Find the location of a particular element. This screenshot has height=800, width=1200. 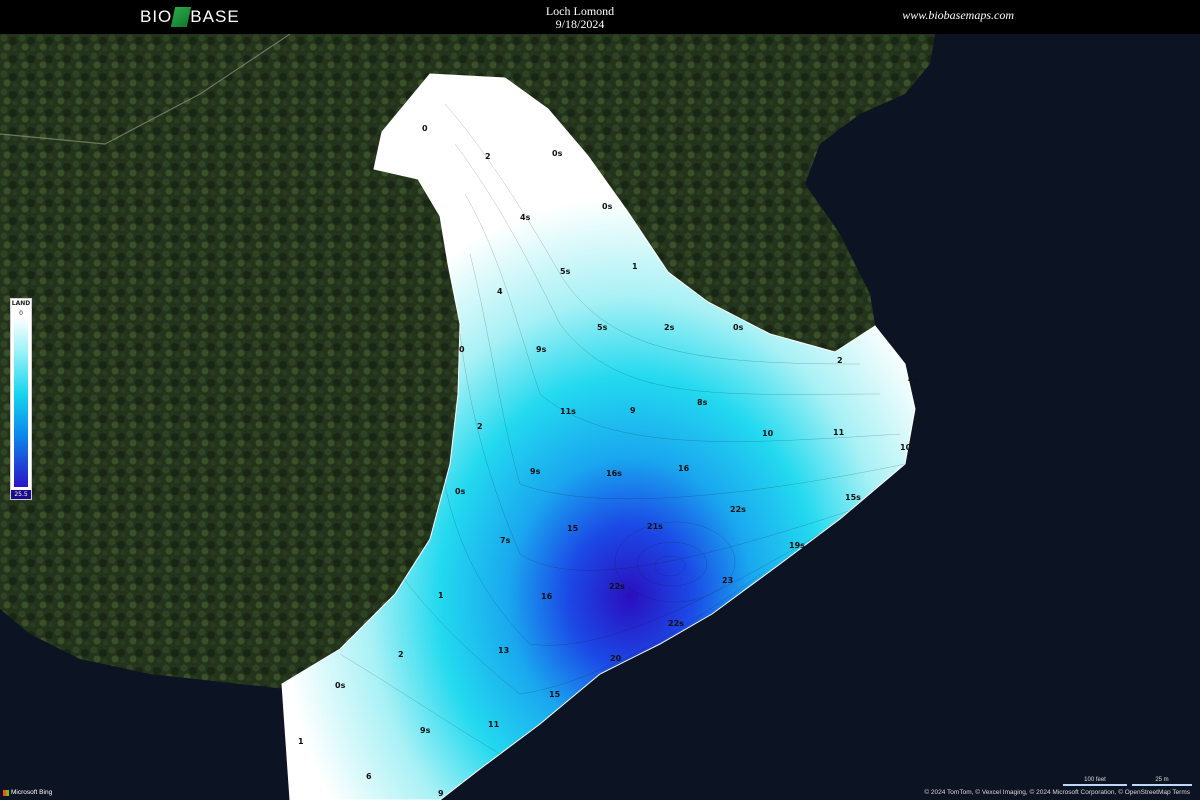

scale-meters-label: 25 m is located at coordinates (1162, 780).